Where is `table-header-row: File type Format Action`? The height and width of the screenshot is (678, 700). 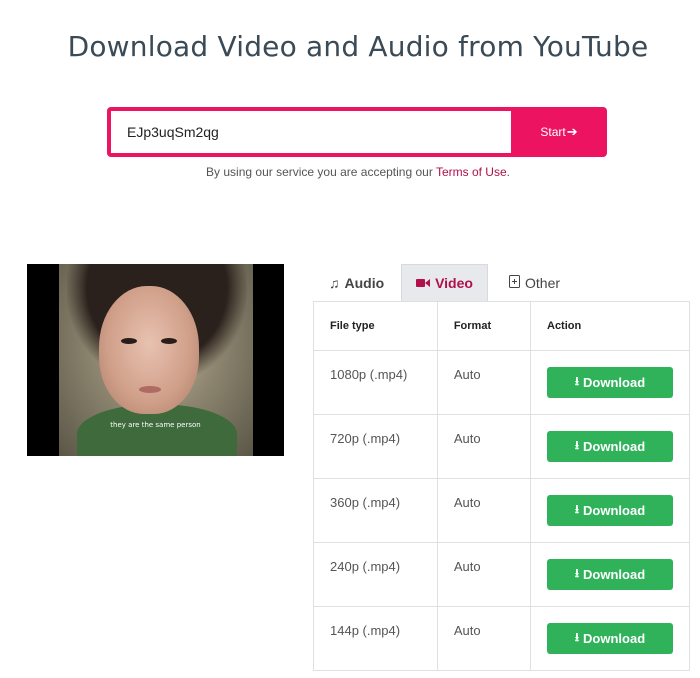
table-header-row: File type Format Action is located at coordinates (501, 326).